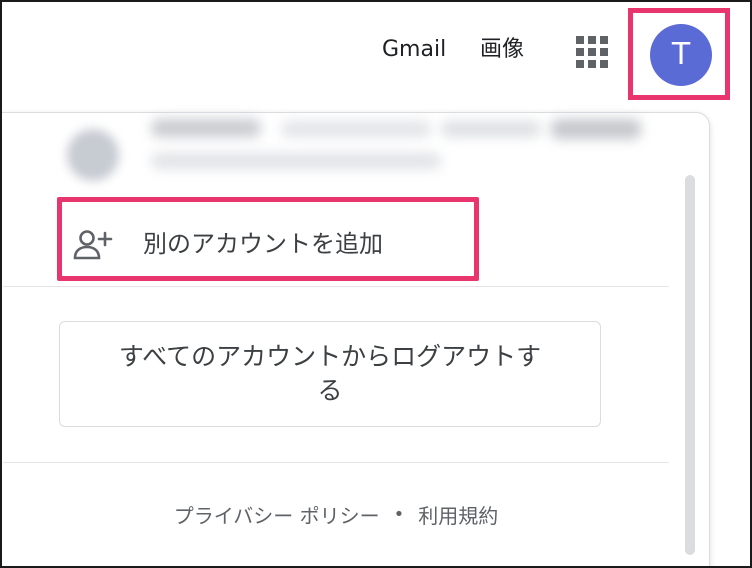 This screenshot has width=752, height=568. I want to click on blurred-account-name, so click(206, 128).